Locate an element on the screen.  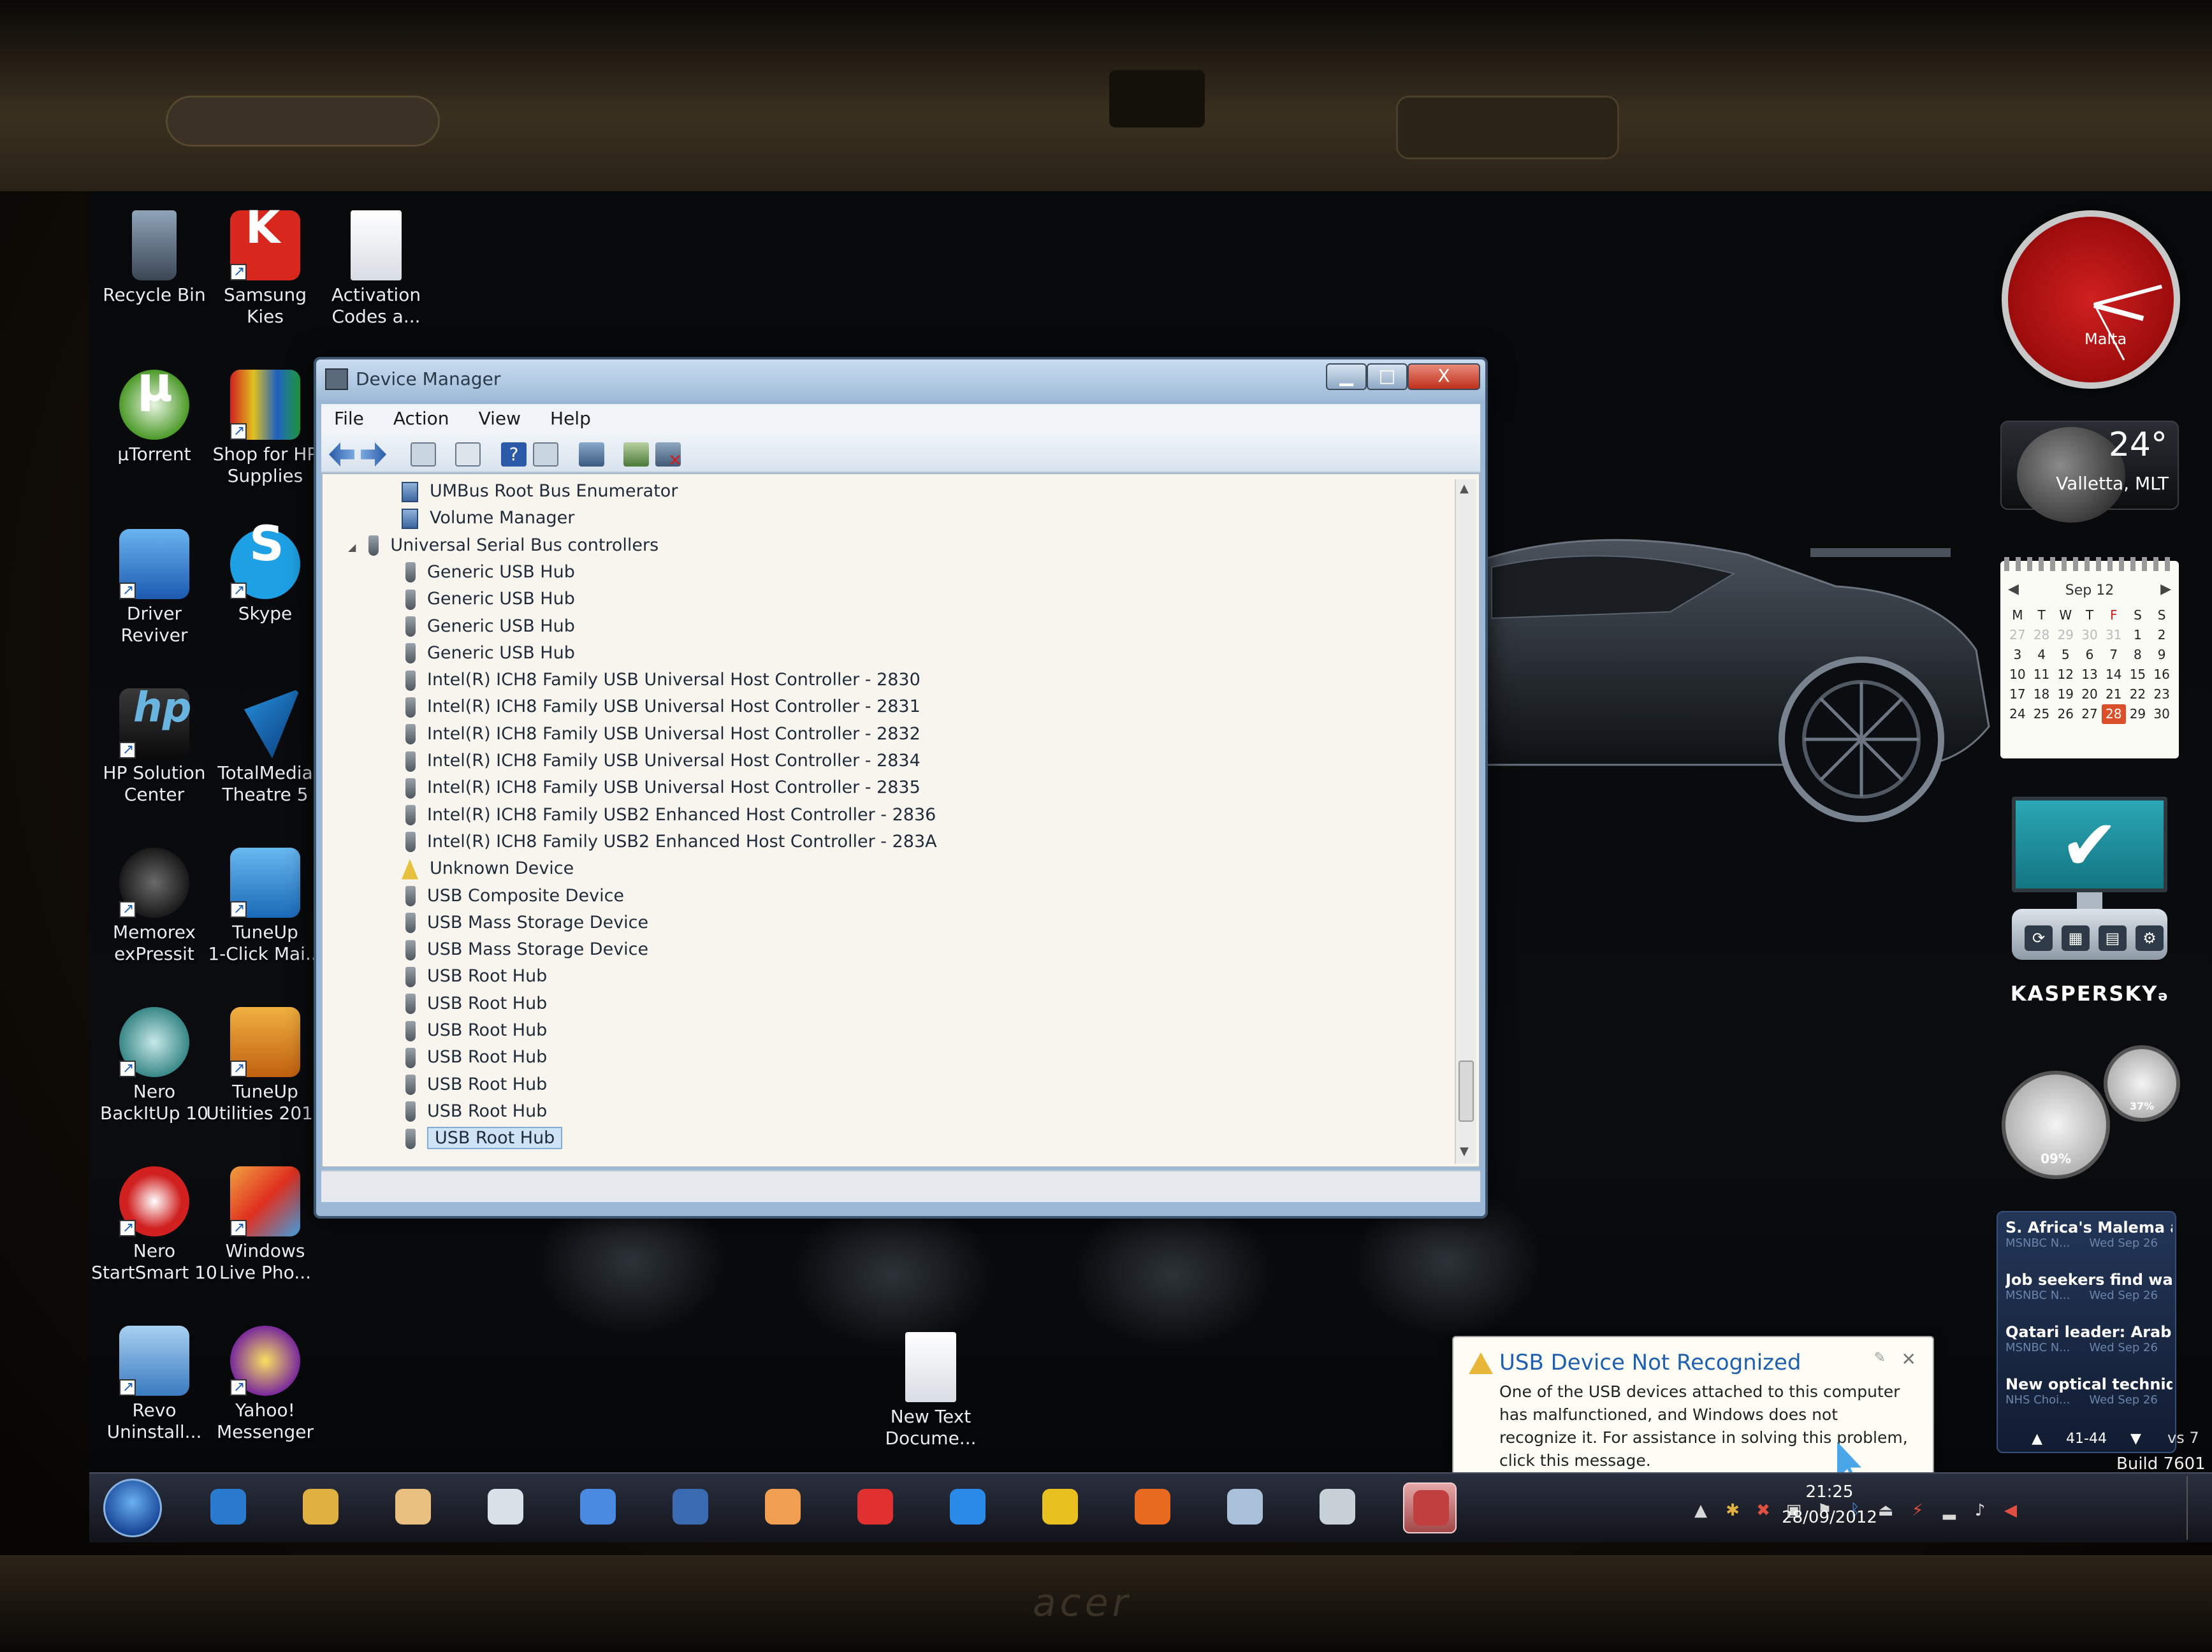
calendar-day: 11 is located at coordinates (2042, 675).